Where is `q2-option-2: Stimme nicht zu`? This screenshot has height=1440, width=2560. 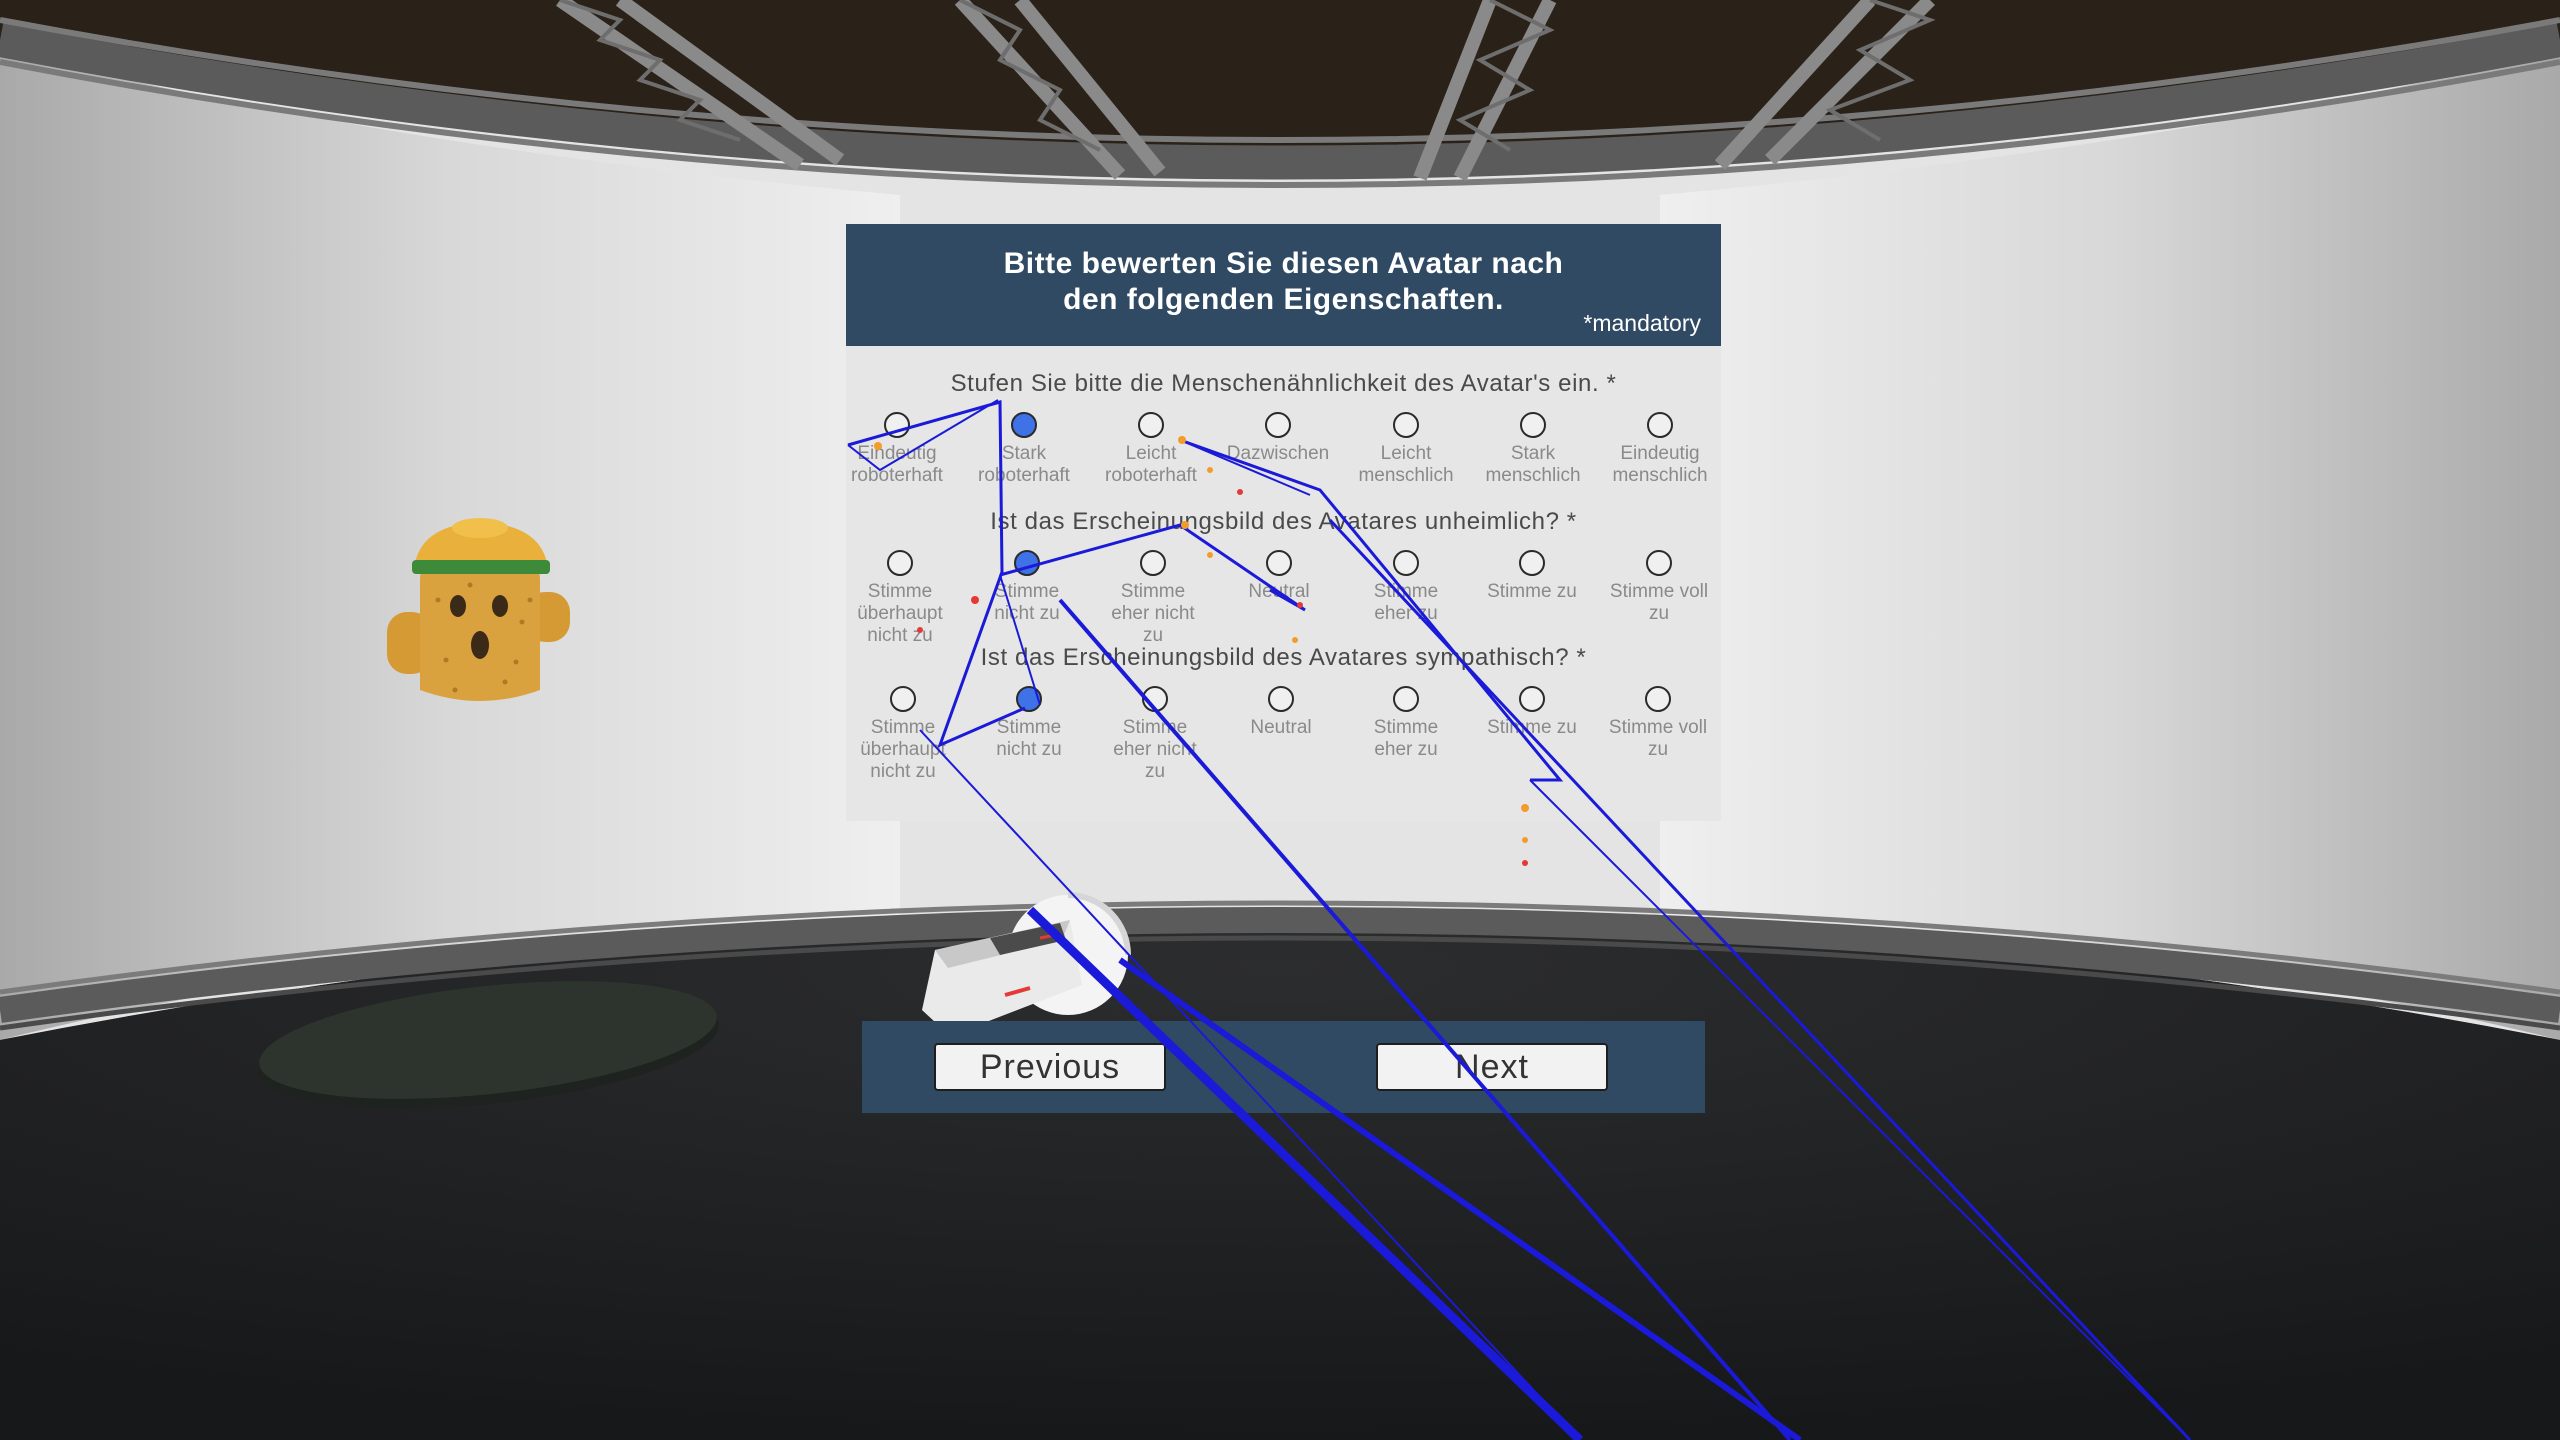
q2-option-2: Stimme nicht zu is located at coordinates (1027, 587).